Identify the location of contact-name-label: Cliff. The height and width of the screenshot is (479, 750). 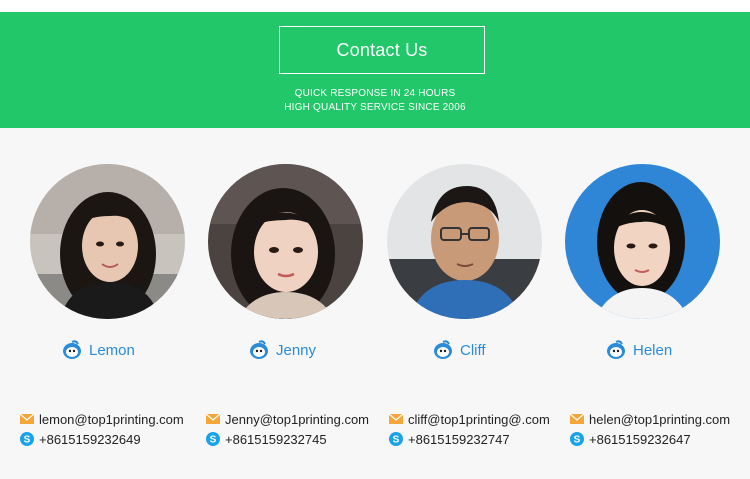
(473, 350).